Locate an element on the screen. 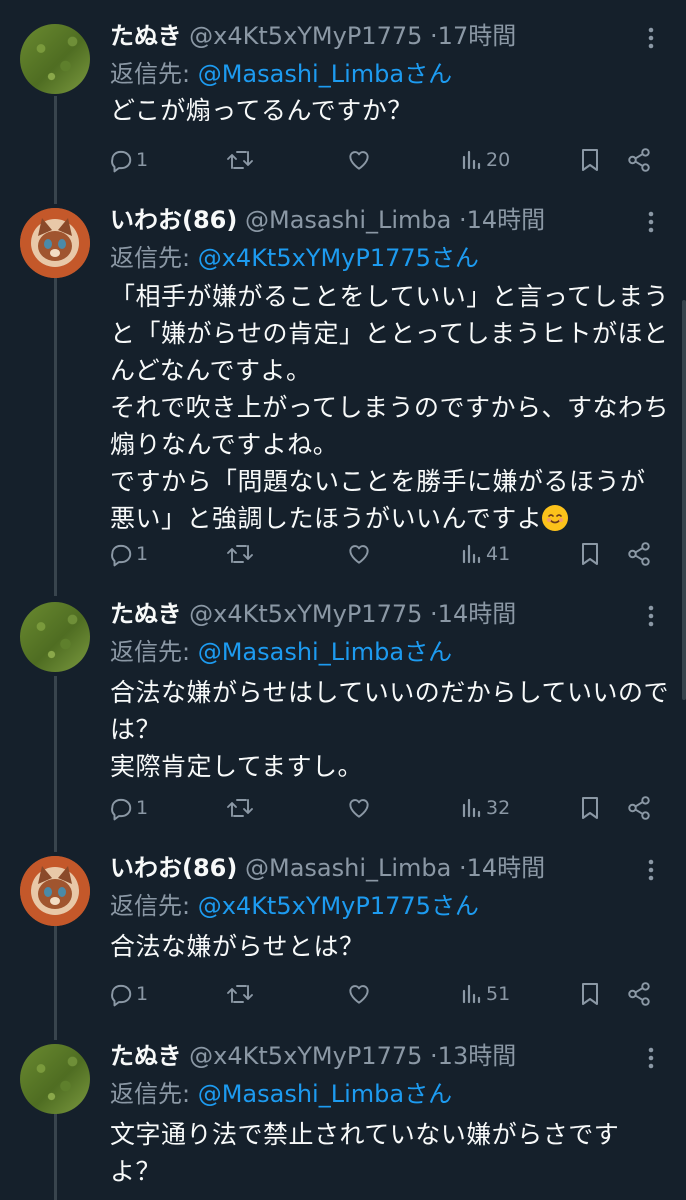 The width and height of the screenshot is (686, 1200). tweet-actions: 1 20 is located at coordinates (388, 160).